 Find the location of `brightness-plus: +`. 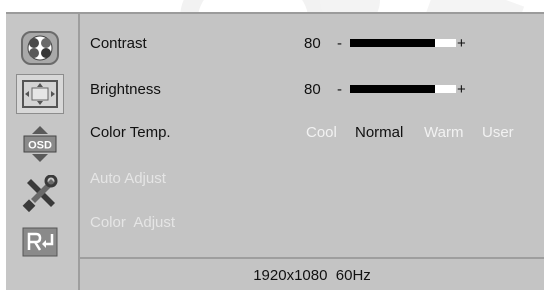

brightness-plus: + is located at coordinates (461, 89).